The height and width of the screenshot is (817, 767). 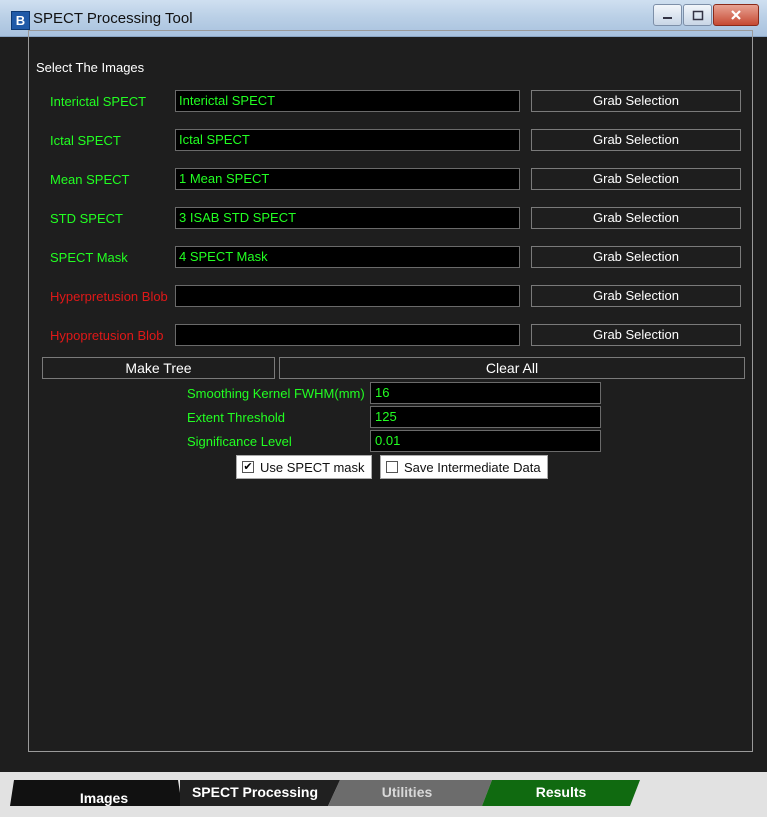 I want to click on window-title: SPECT Processing Tool, so click(x=113, y=18).